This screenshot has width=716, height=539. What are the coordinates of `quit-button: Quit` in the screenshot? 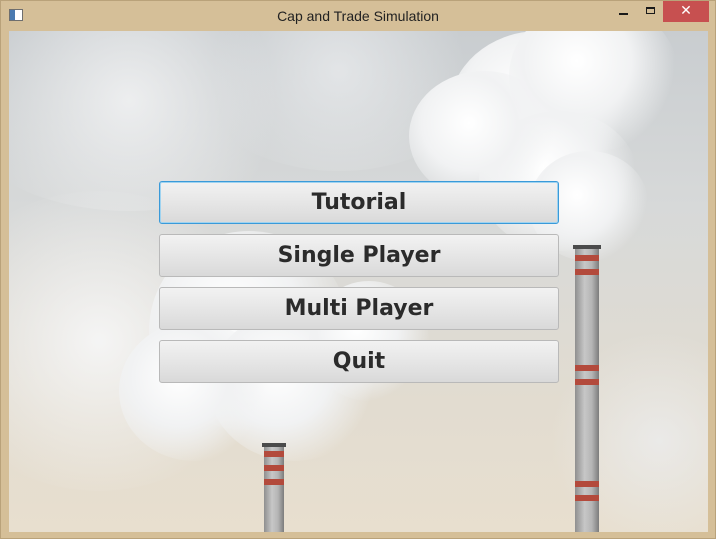 It's located at (359, 361).